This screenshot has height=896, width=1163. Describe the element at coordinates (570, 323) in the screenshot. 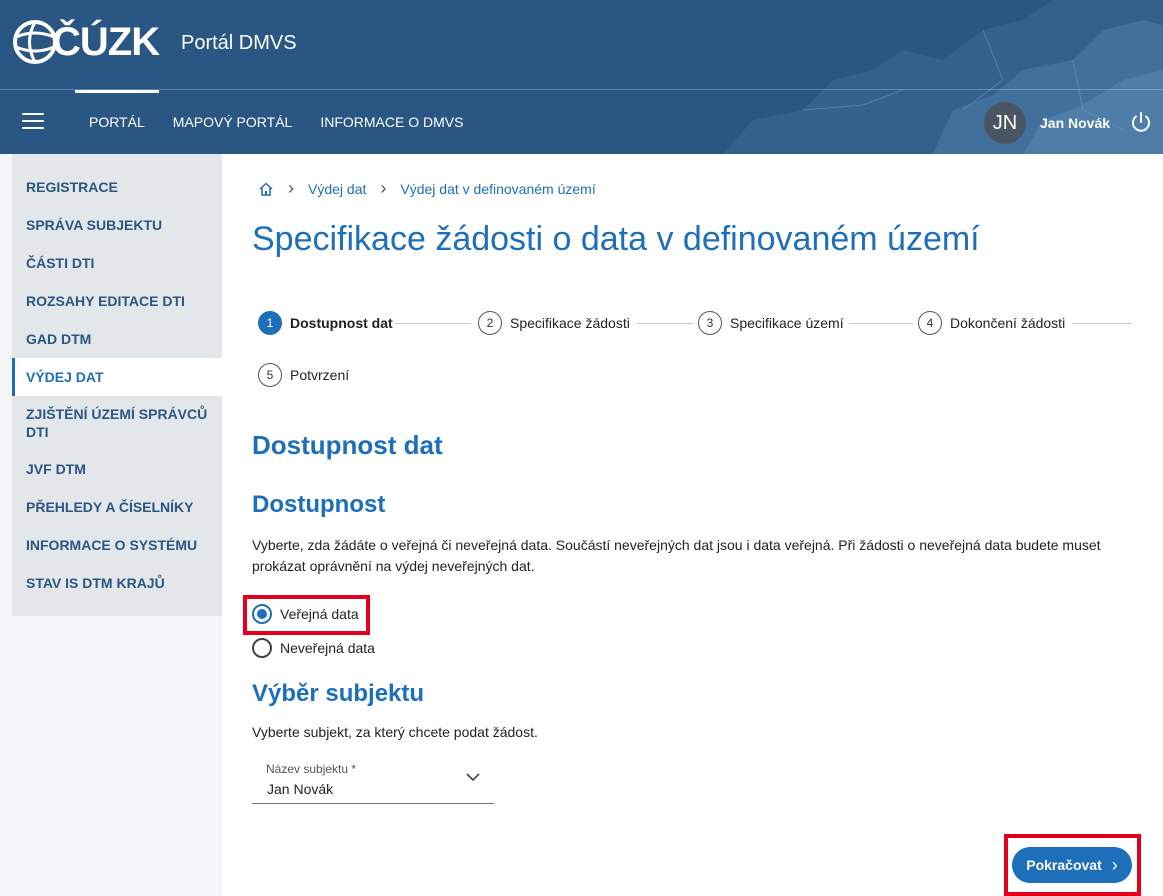

I see `step-label: Specifikace žádosti` at that location.